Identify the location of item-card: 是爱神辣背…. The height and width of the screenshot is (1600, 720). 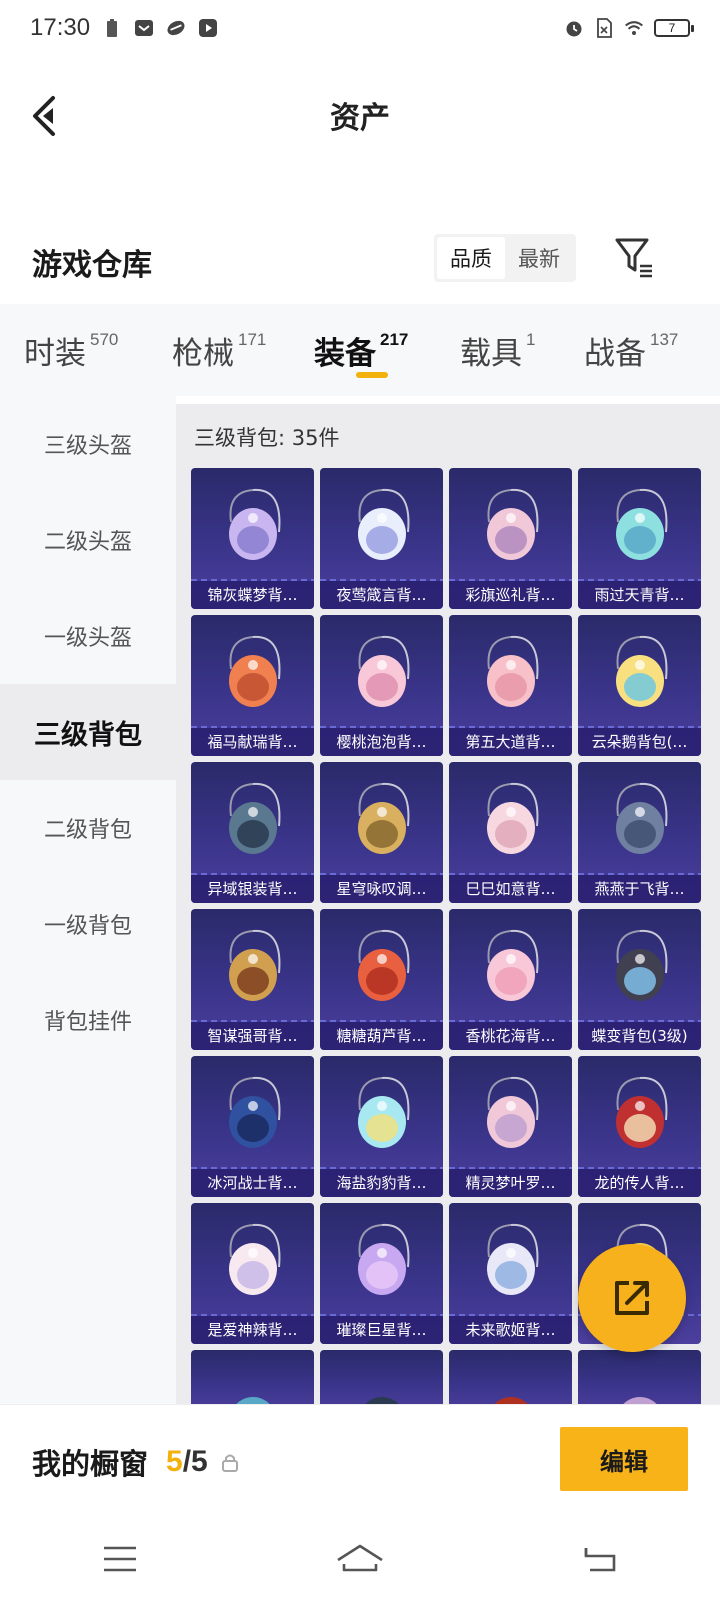
(252, 1273).